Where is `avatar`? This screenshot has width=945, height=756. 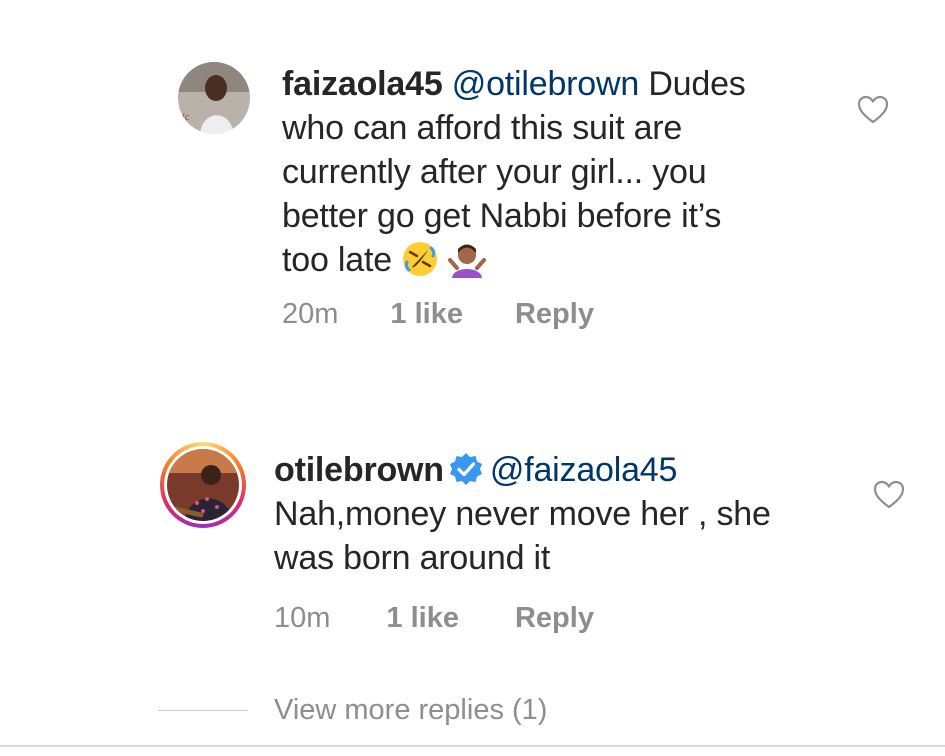
avatar is located at coordinates (203, 485).